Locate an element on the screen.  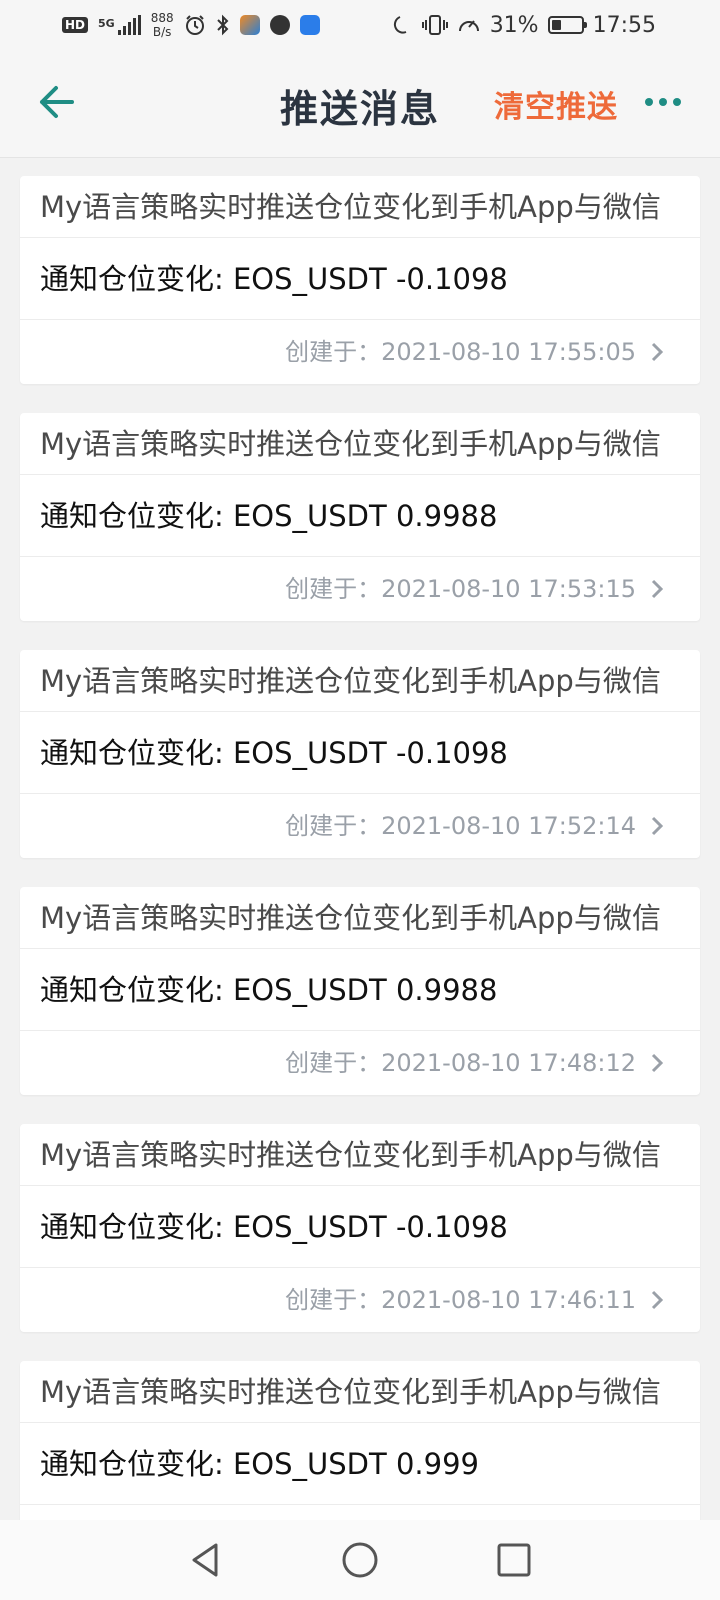
message-footer: 创建于：2021-08-10 17:53:15 is located at coordinates (360, 589).